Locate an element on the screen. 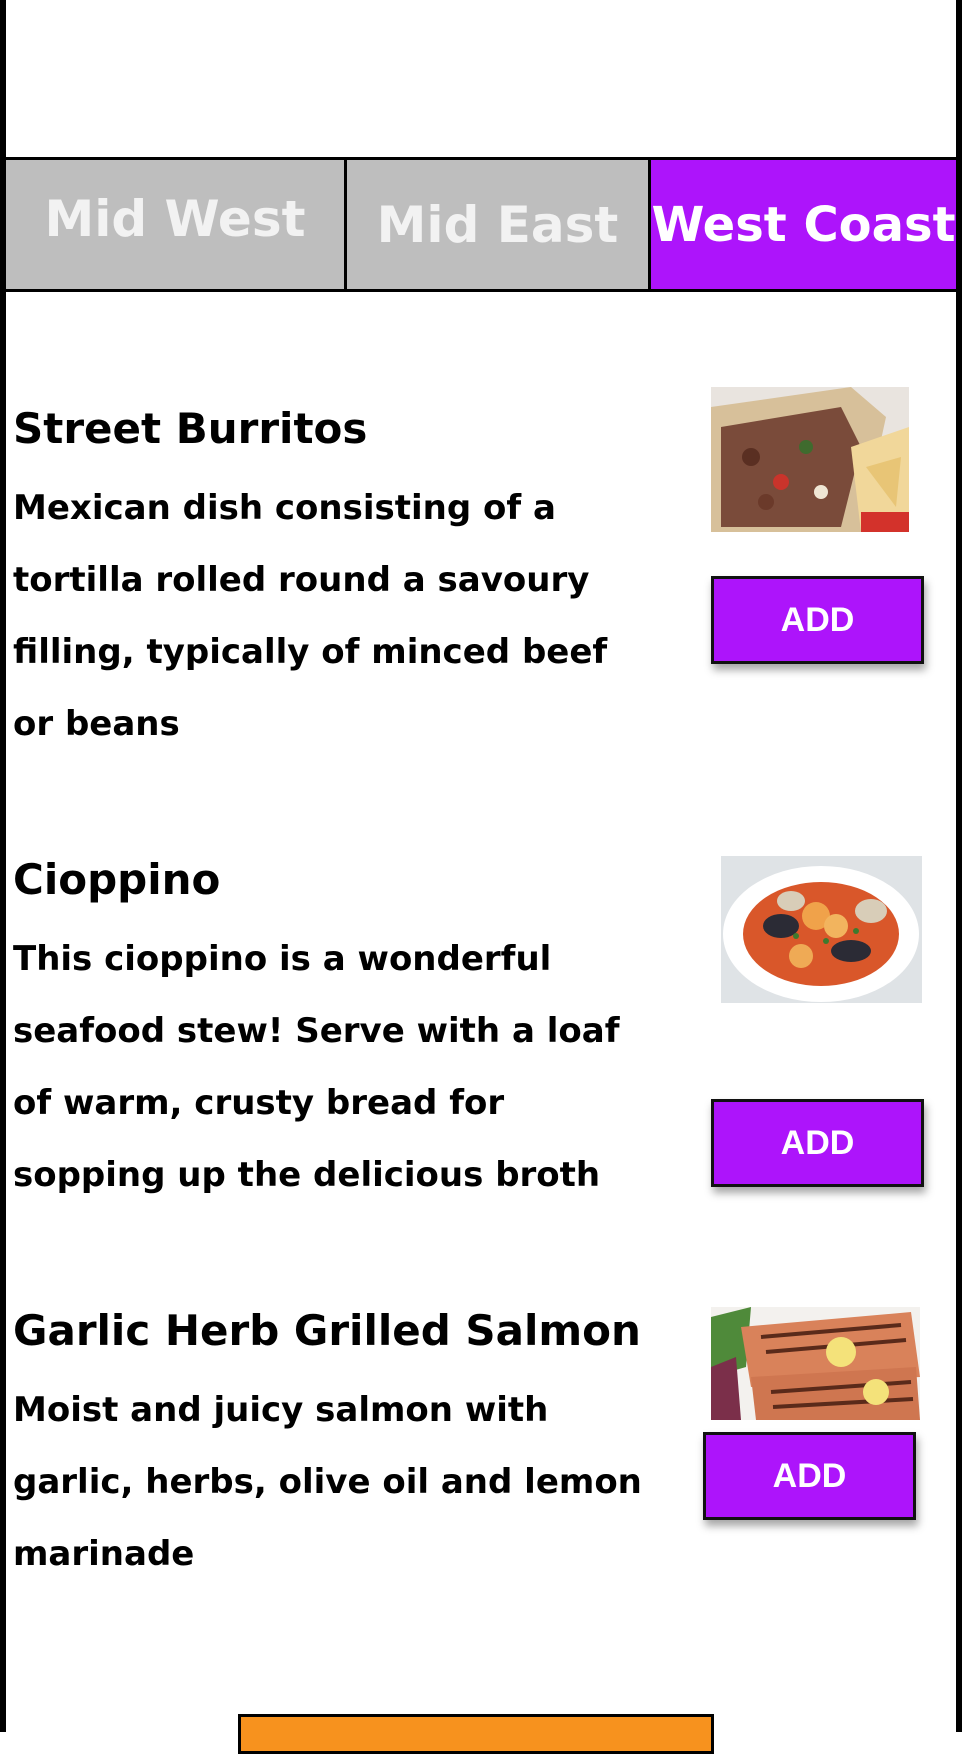 The height and width of the screenshot is (1754, 962). region-tabs: Mid West Mid East West Coast is located at coordinates (481, 224).